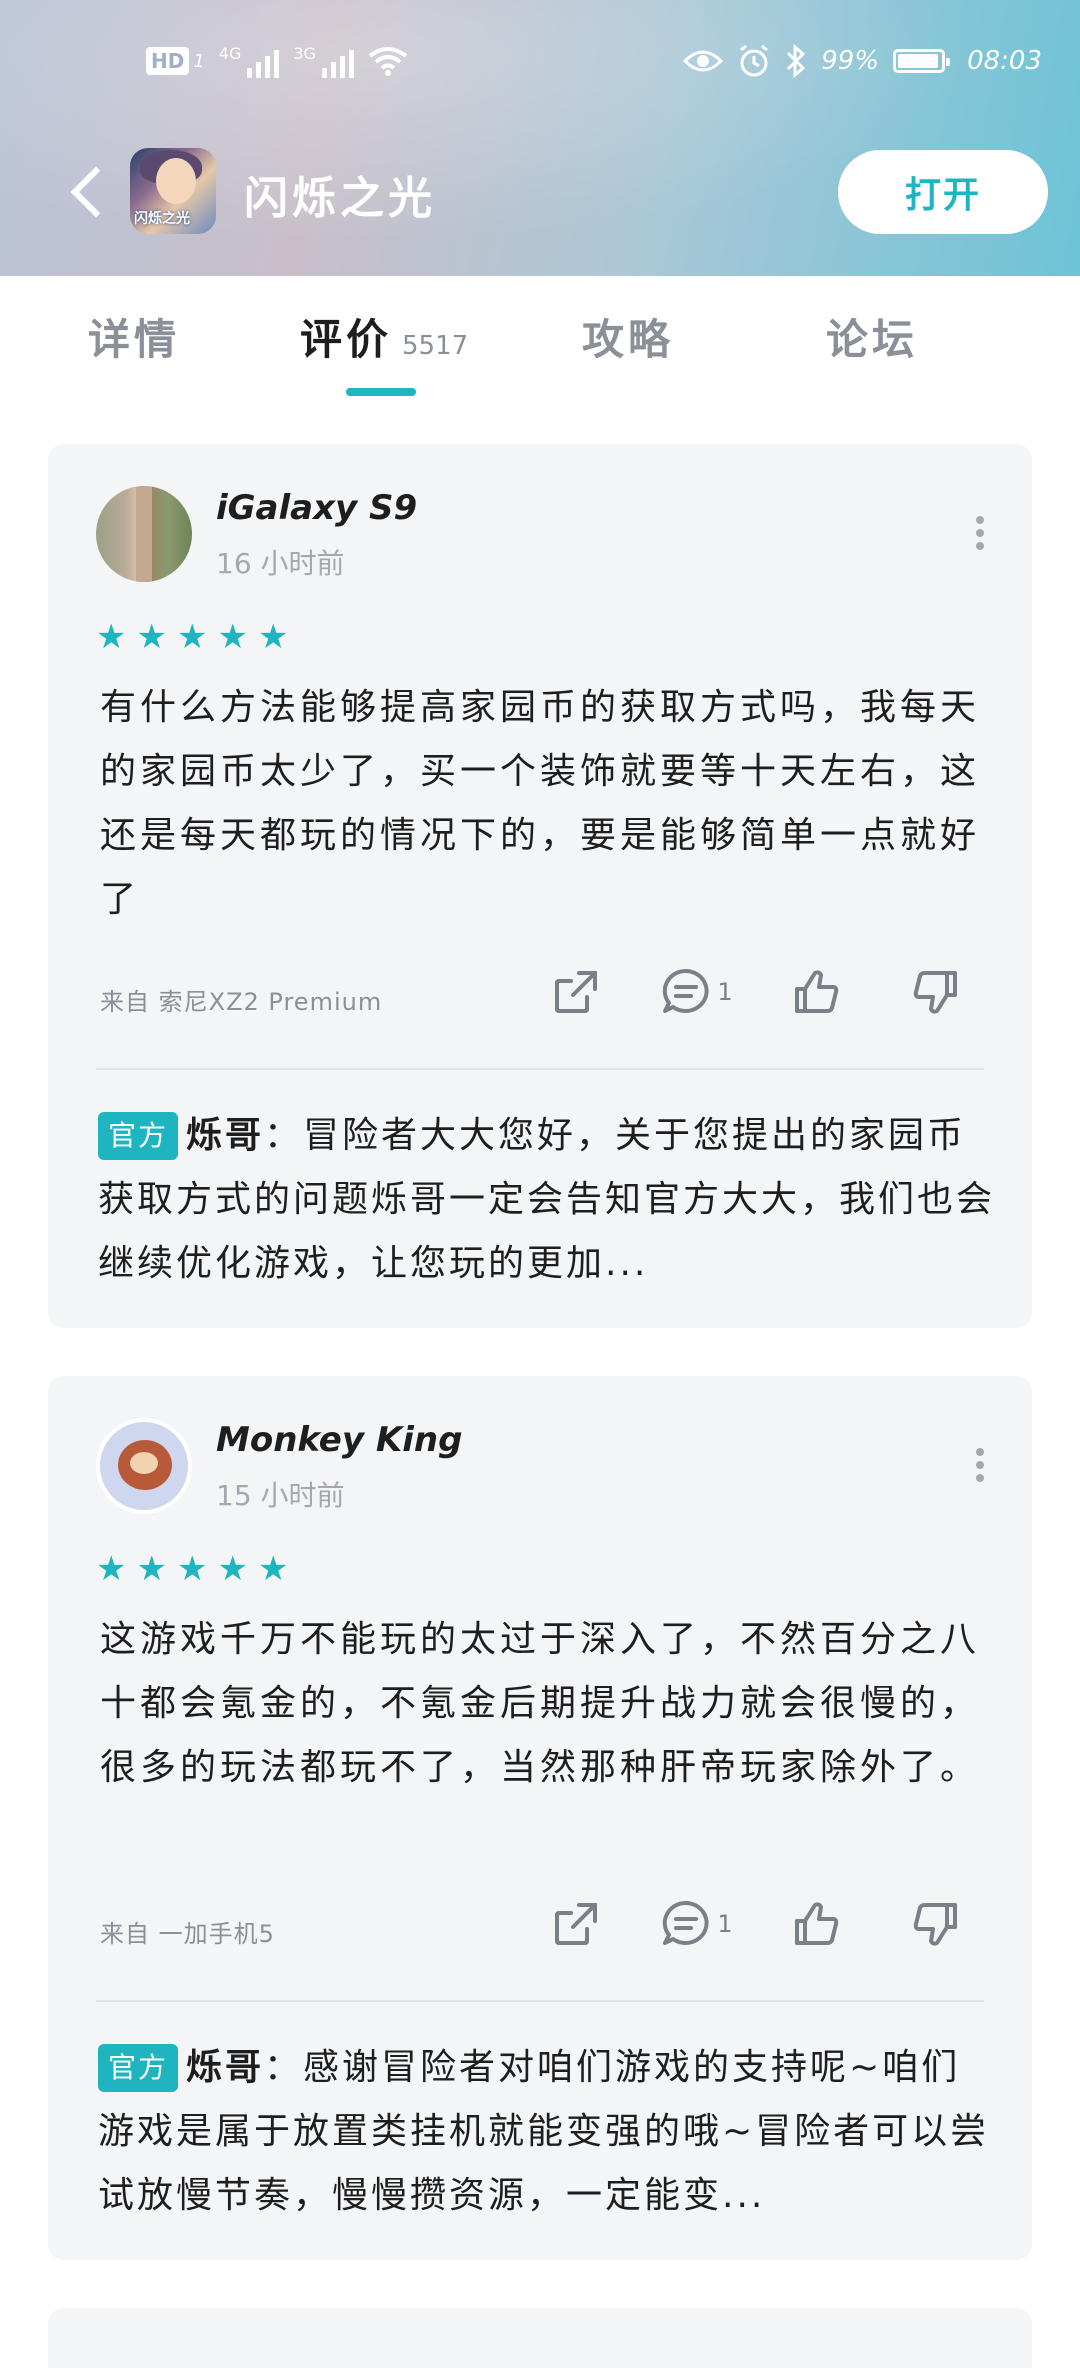 Image resolution: width=1080 pixels, height=2368 pixels. What do you see at coordinates (340, 198) in the screenshot?
I see `app-name: 闪烁之光` at bounding box center [340, 198].